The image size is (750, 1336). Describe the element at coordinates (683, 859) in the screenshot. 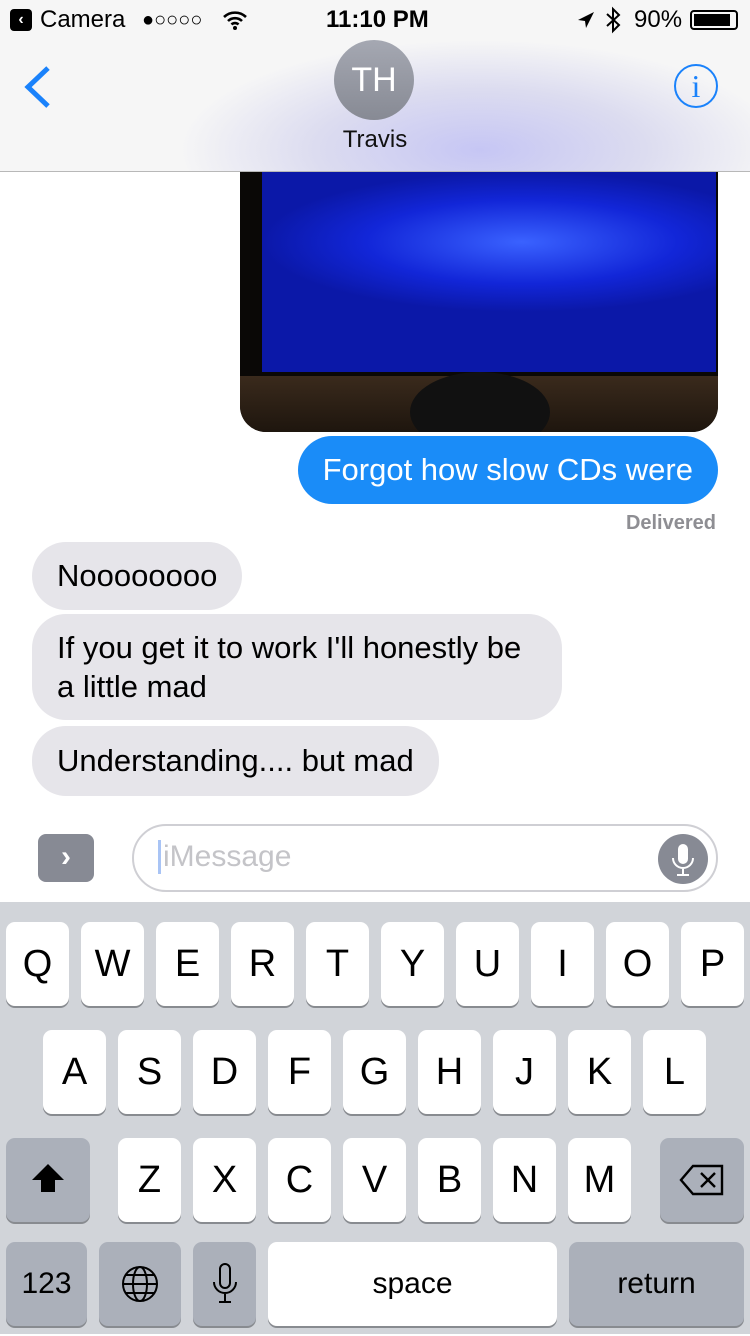

I see `dictation-mic-icon` at that location.